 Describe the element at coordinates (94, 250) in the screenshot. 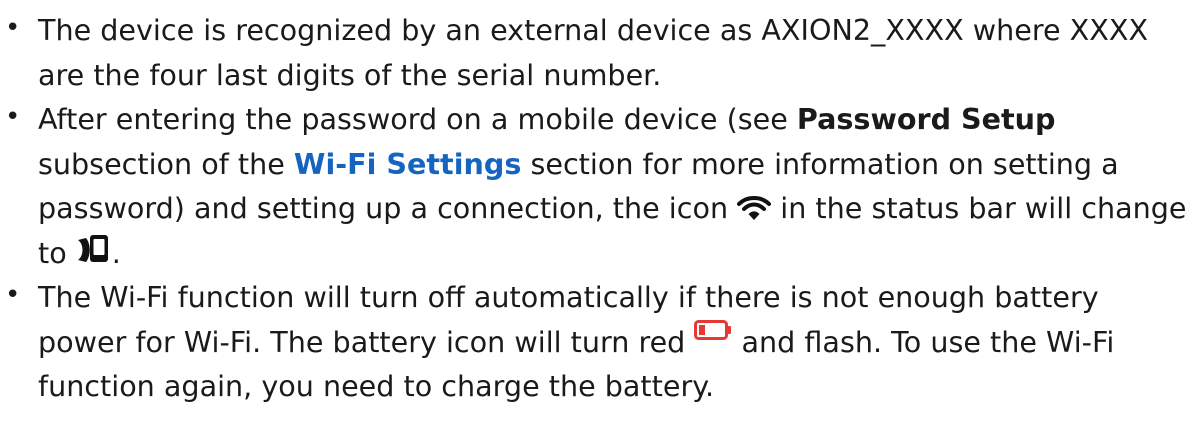

I see `phone-signal-icon` at that location.